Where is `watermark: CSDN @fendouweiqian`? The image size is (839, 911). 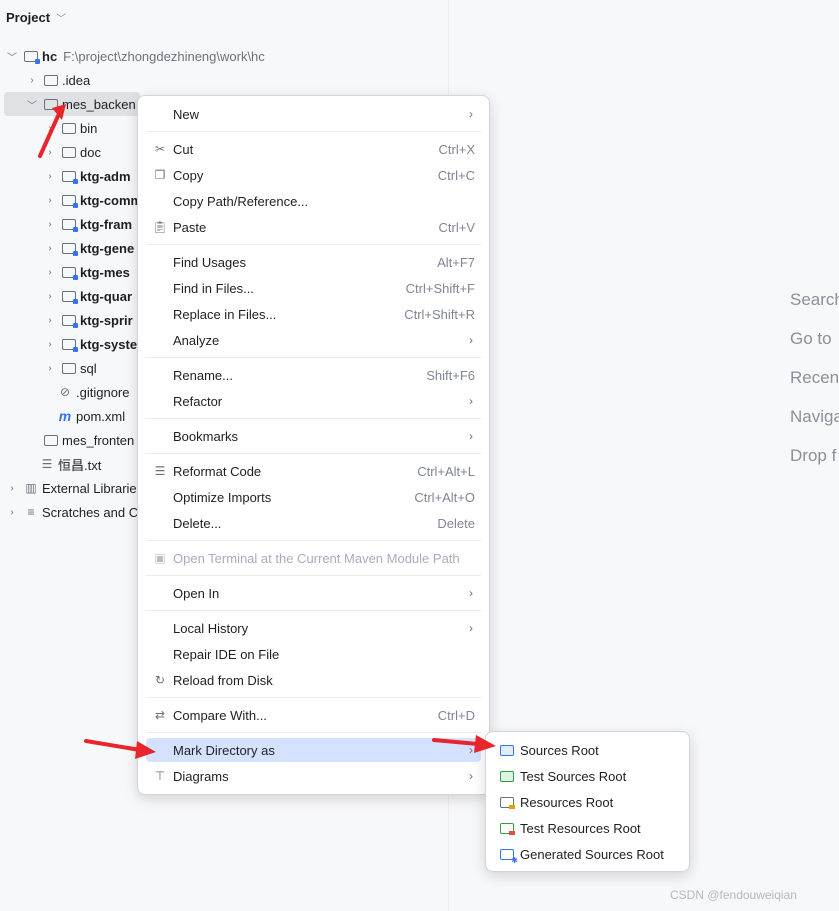
watermark: CSDN @fendouweiqian is located at coordinates (733, 895).